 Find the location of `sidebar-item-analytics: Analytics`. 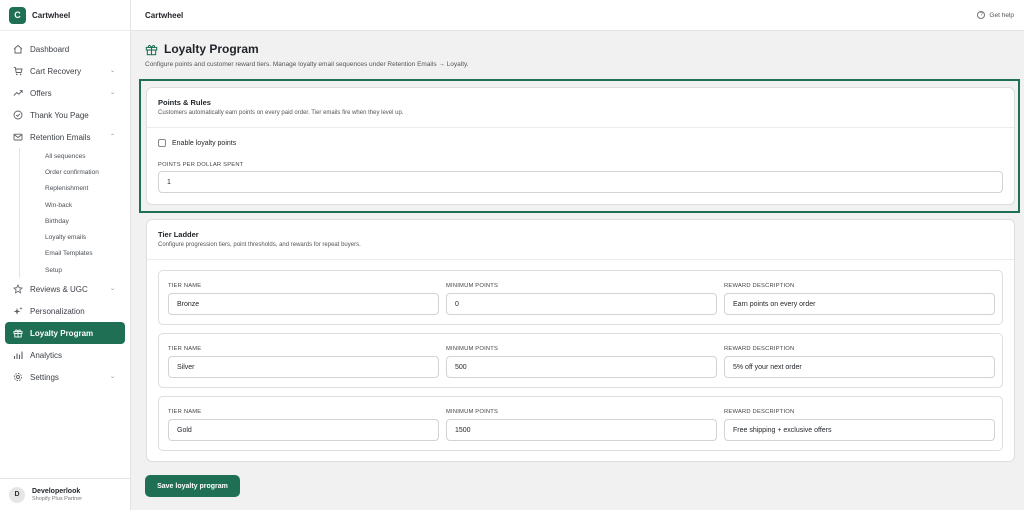

sidebar-item-analytics: Analytics is located at coordinates (62, 355).